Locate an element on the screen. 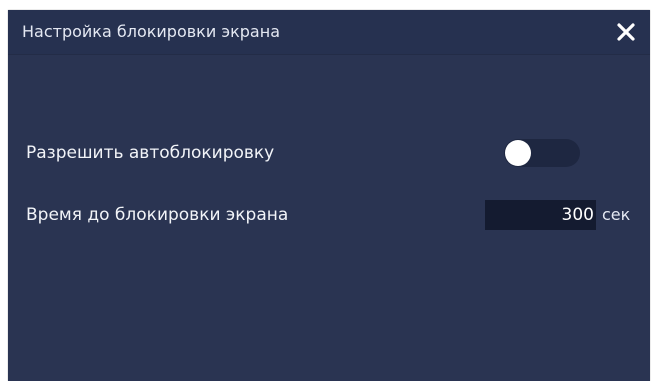  lock-time-input is located at coordinates (540, 215).